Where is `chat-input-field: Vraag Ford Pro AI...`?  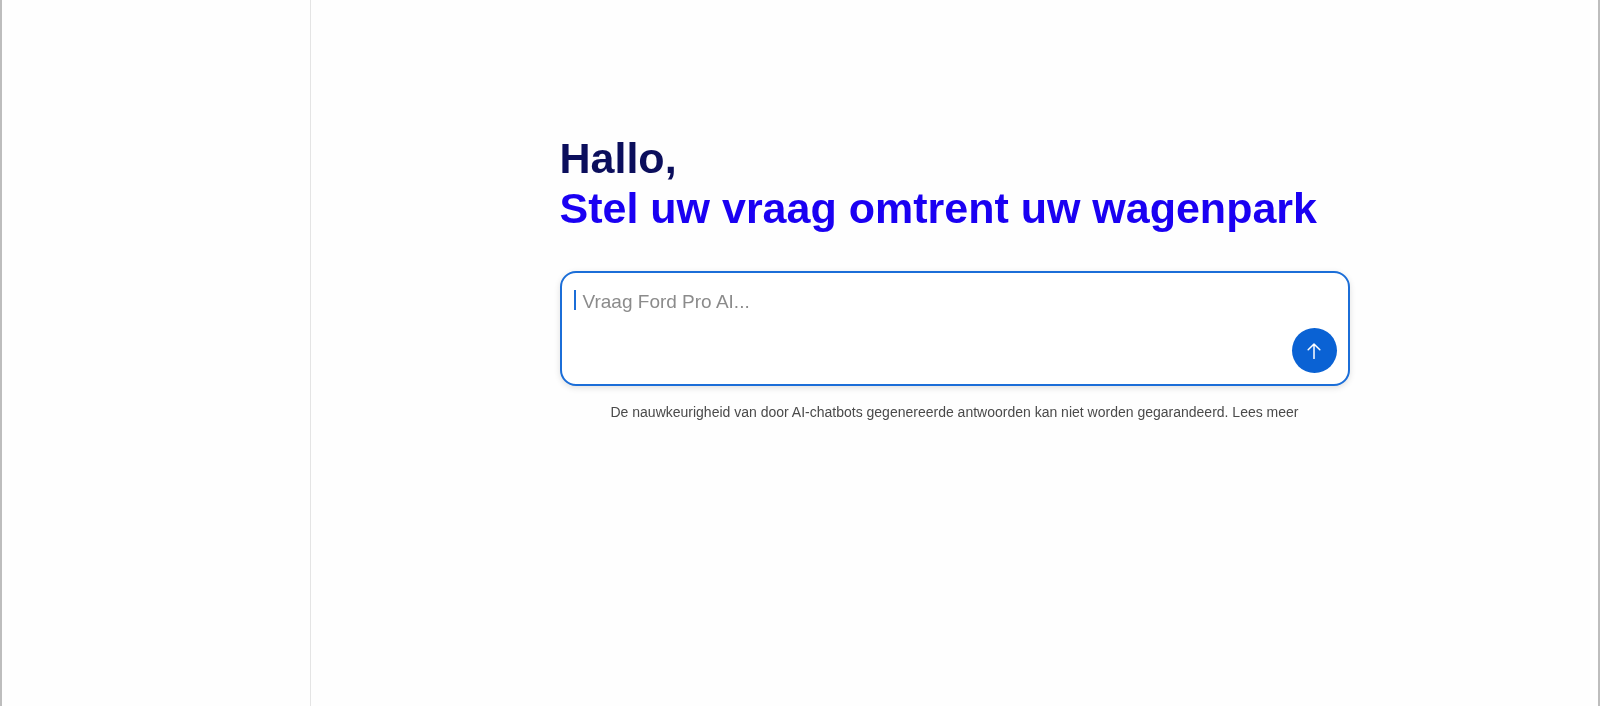 chat-input-field: Vraag Ford Pro AI... is located at coordinates (954, 328).